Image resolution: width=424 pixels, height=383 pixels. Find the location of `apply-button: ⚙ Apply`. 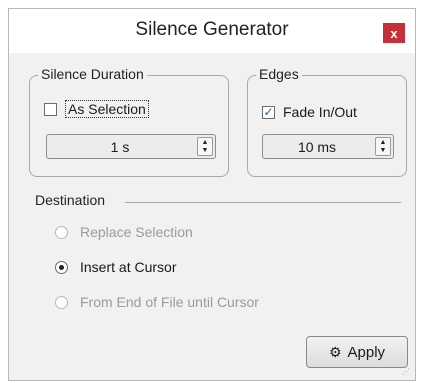

apply-button: ⚙ Apply is located at coordinates (357, 352).